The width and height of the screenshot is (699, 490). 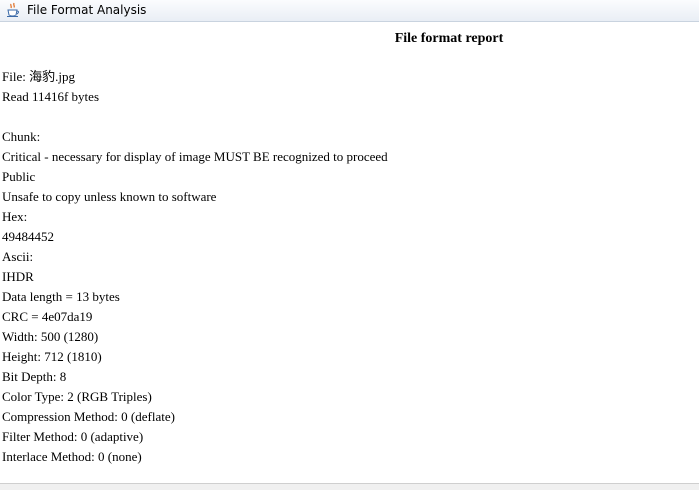 I want to click on bytes-read-line: Read 11416f bytes, so click(x=50, y=96).